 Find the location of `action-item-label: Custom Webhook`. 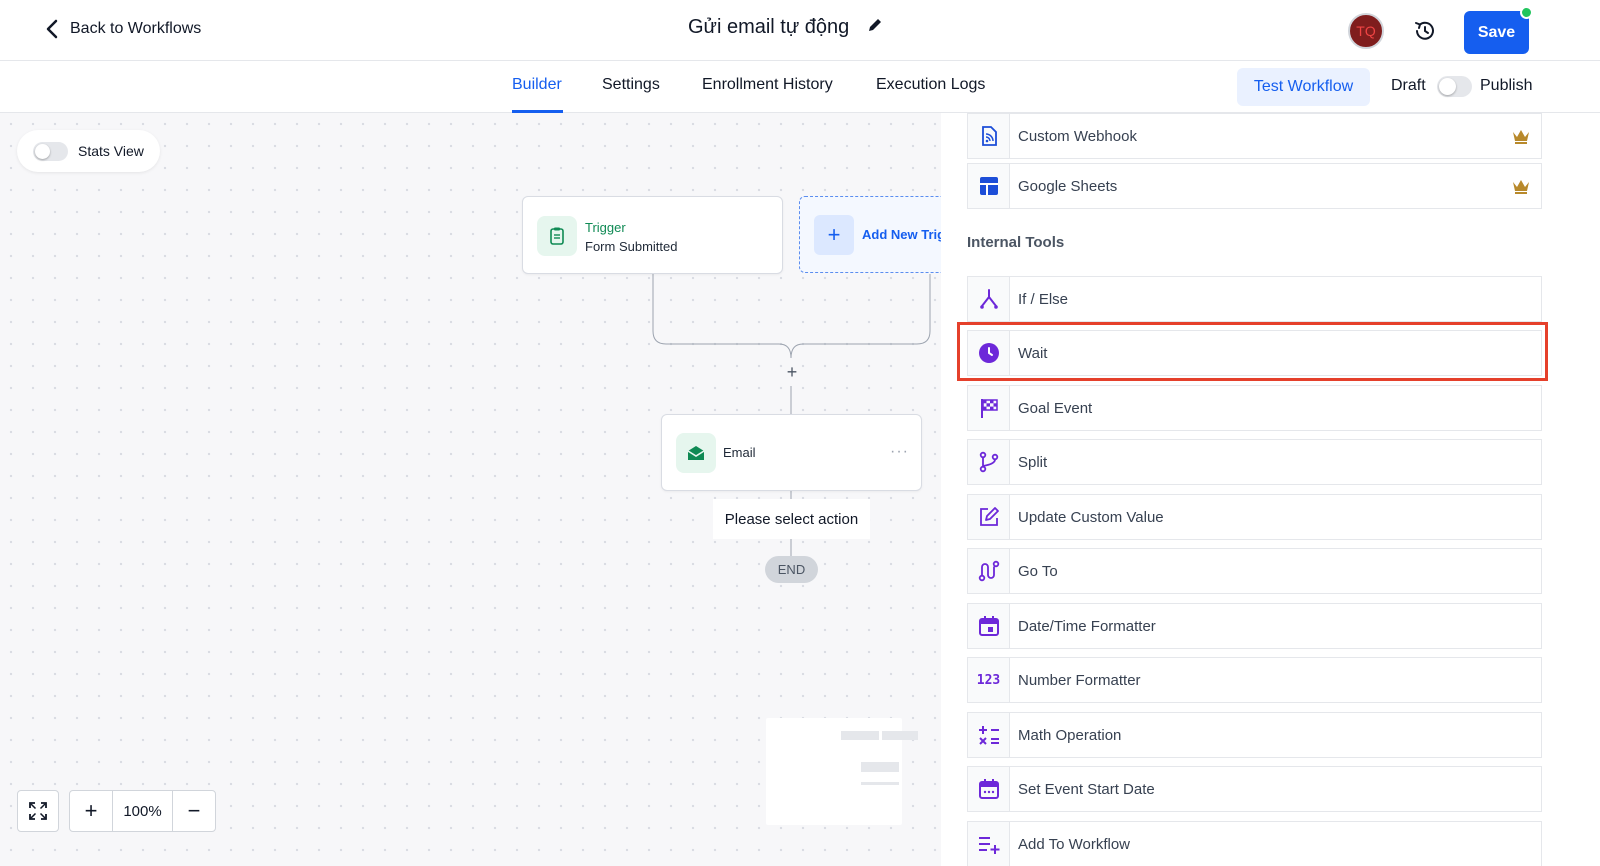

action-item-label: Custom Webhook is located at coordinates (1077, 136).